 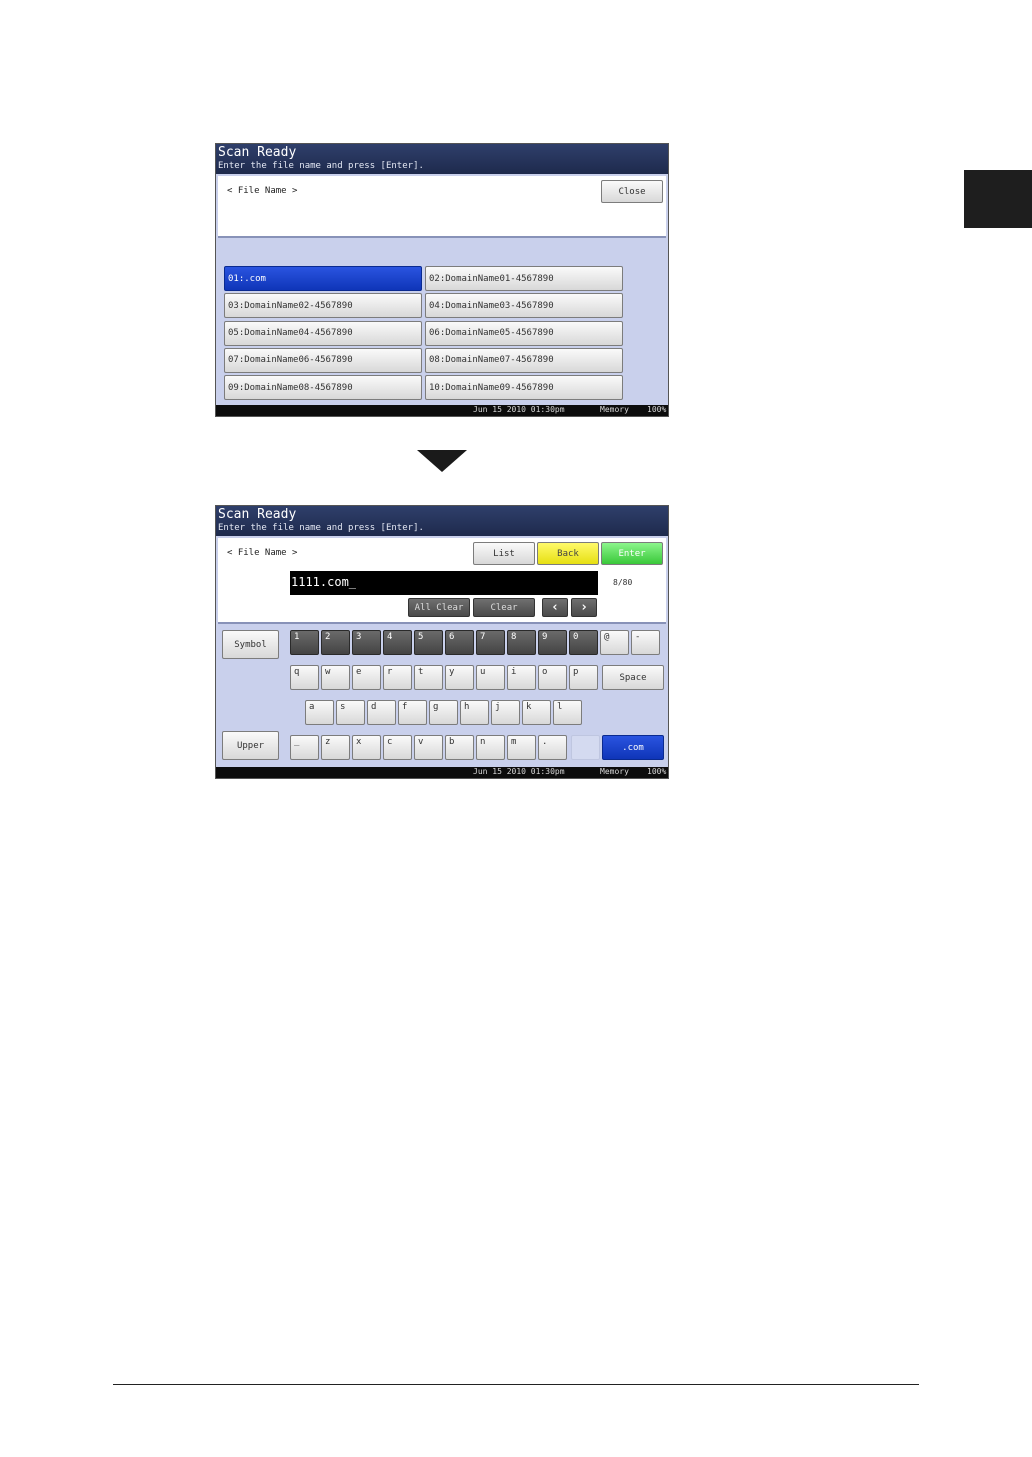 I want to click on enter-button: Enter, so click(x=632, y=553).